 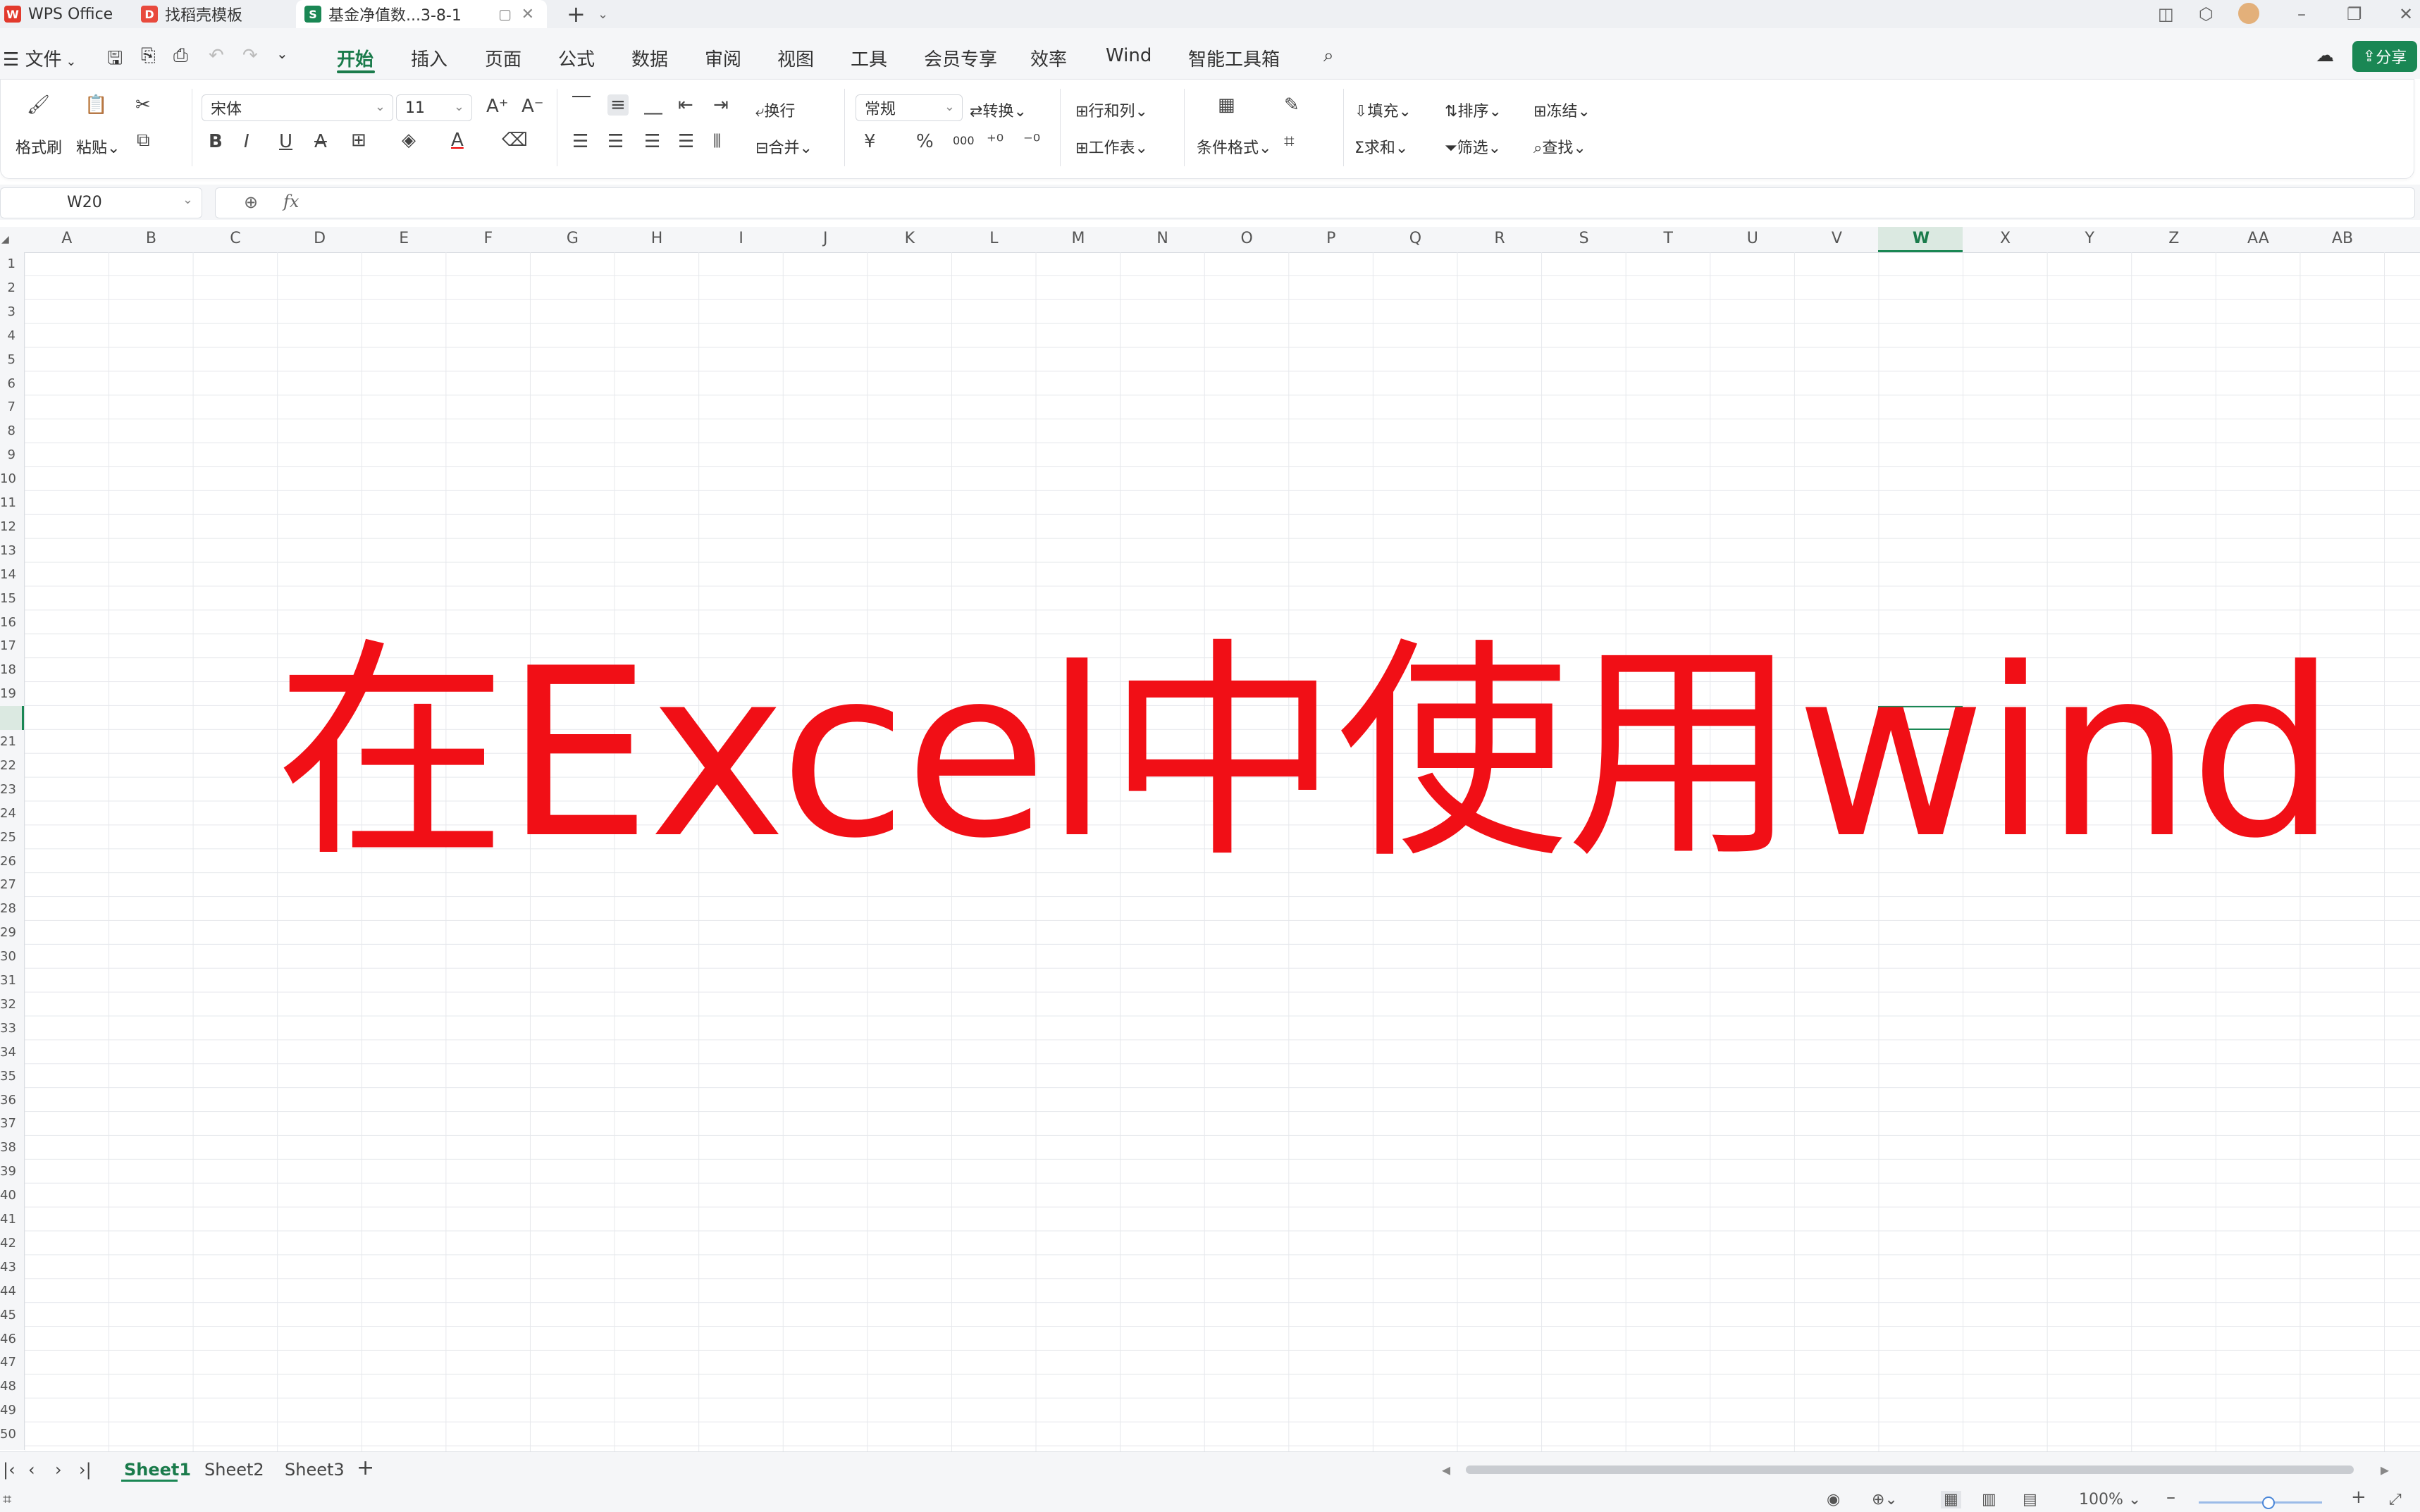 I want to click on fill-color-icon: ◈, so click(x=409, y=140).